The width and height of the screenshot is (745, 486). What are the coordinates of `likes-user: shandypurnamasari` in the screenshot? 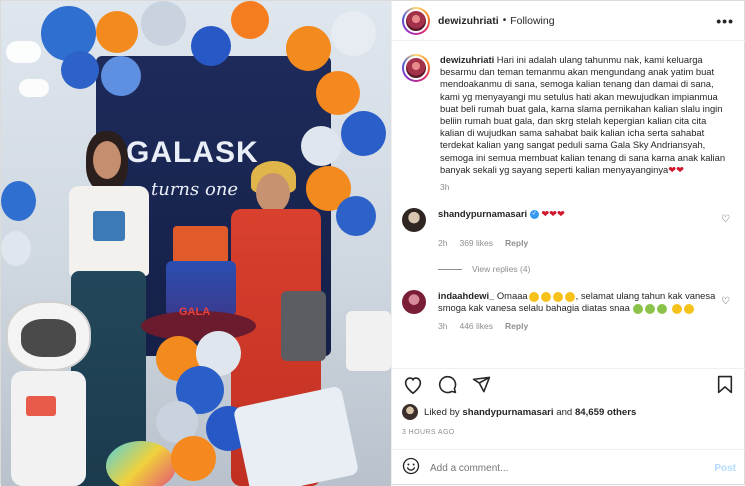 It's located at (507, 412).